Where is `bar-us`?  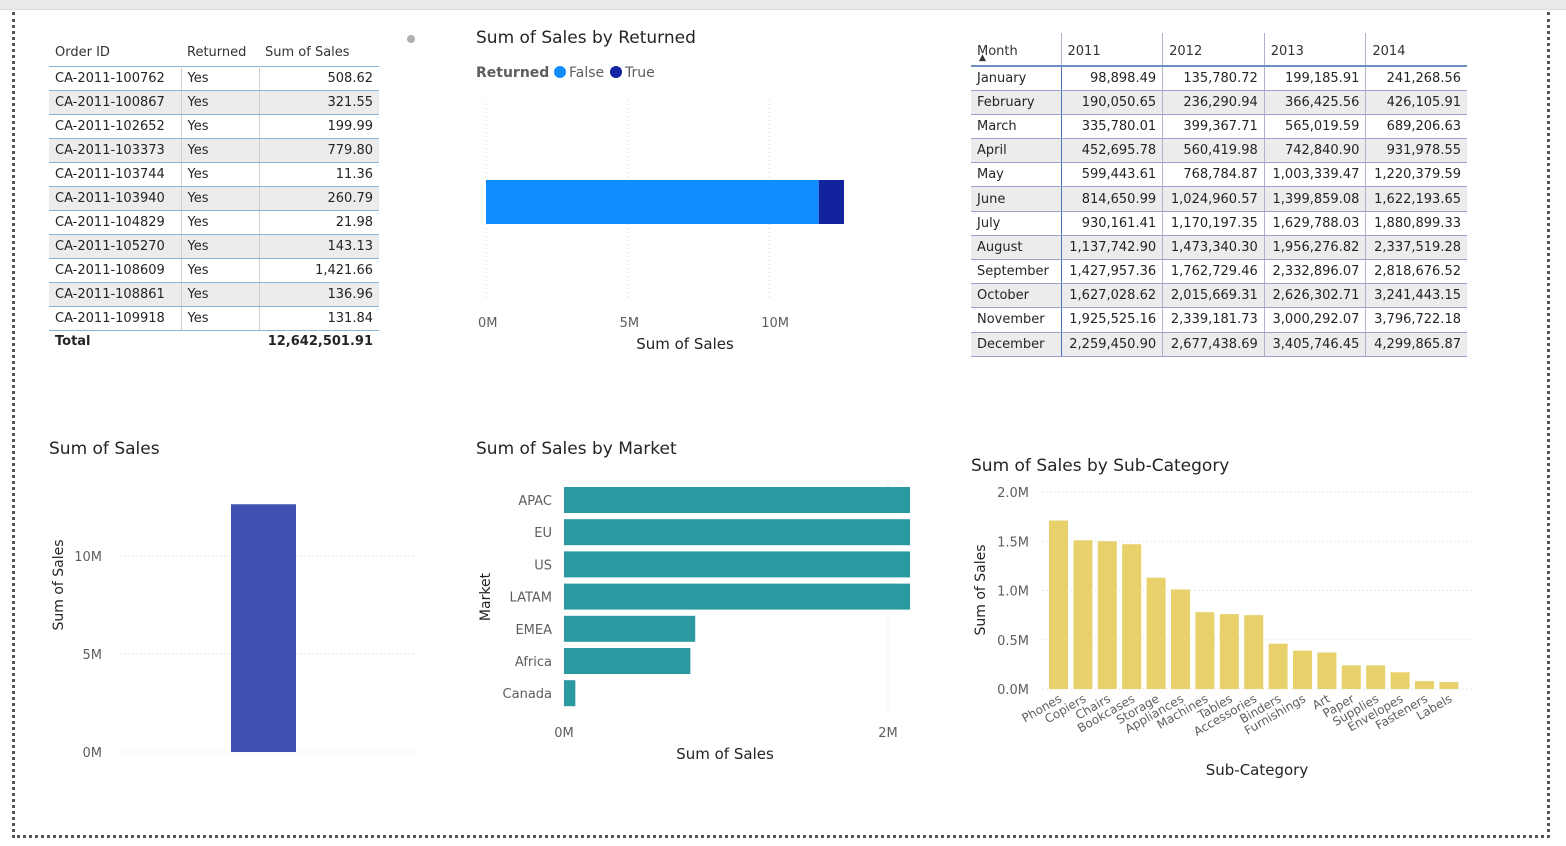 bar-us is located at coordinates (737, 564).